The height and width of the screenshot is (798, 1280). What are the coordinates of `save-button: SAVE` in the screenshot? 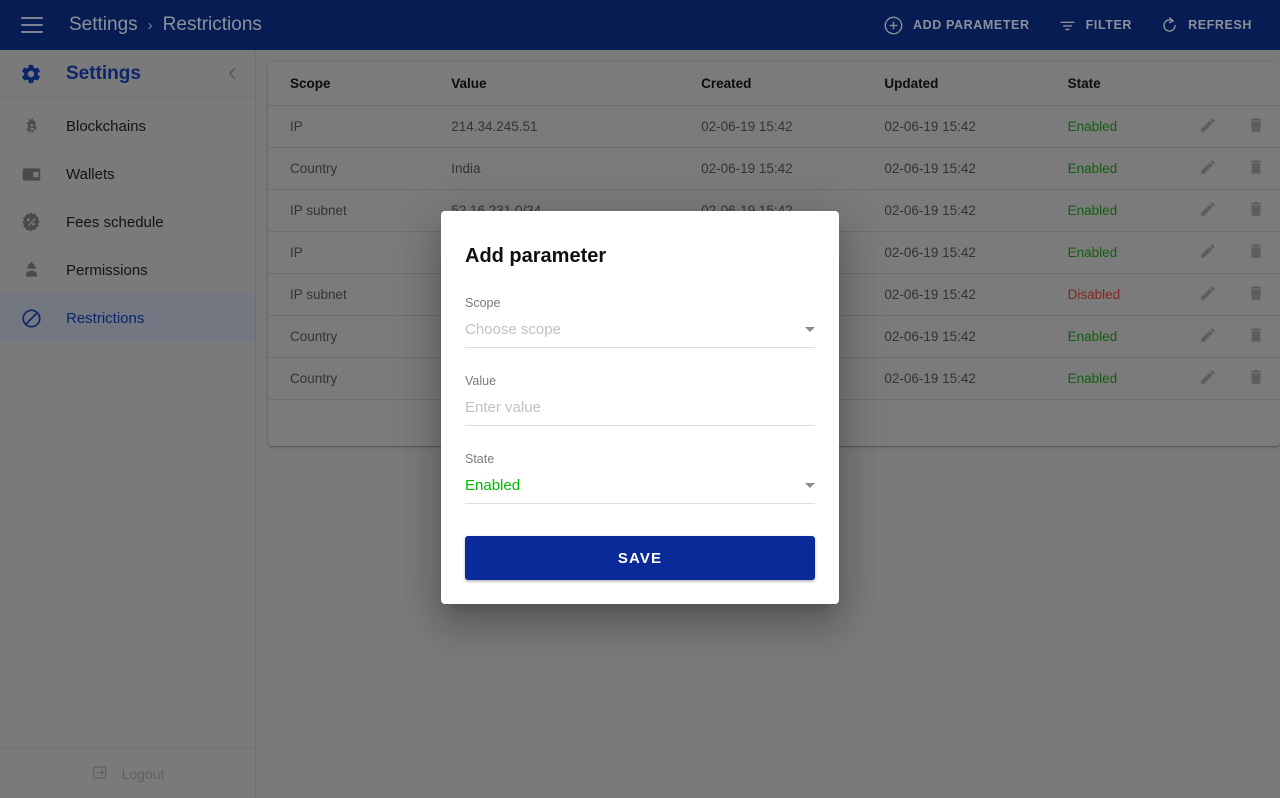 It's located at (640, 558).